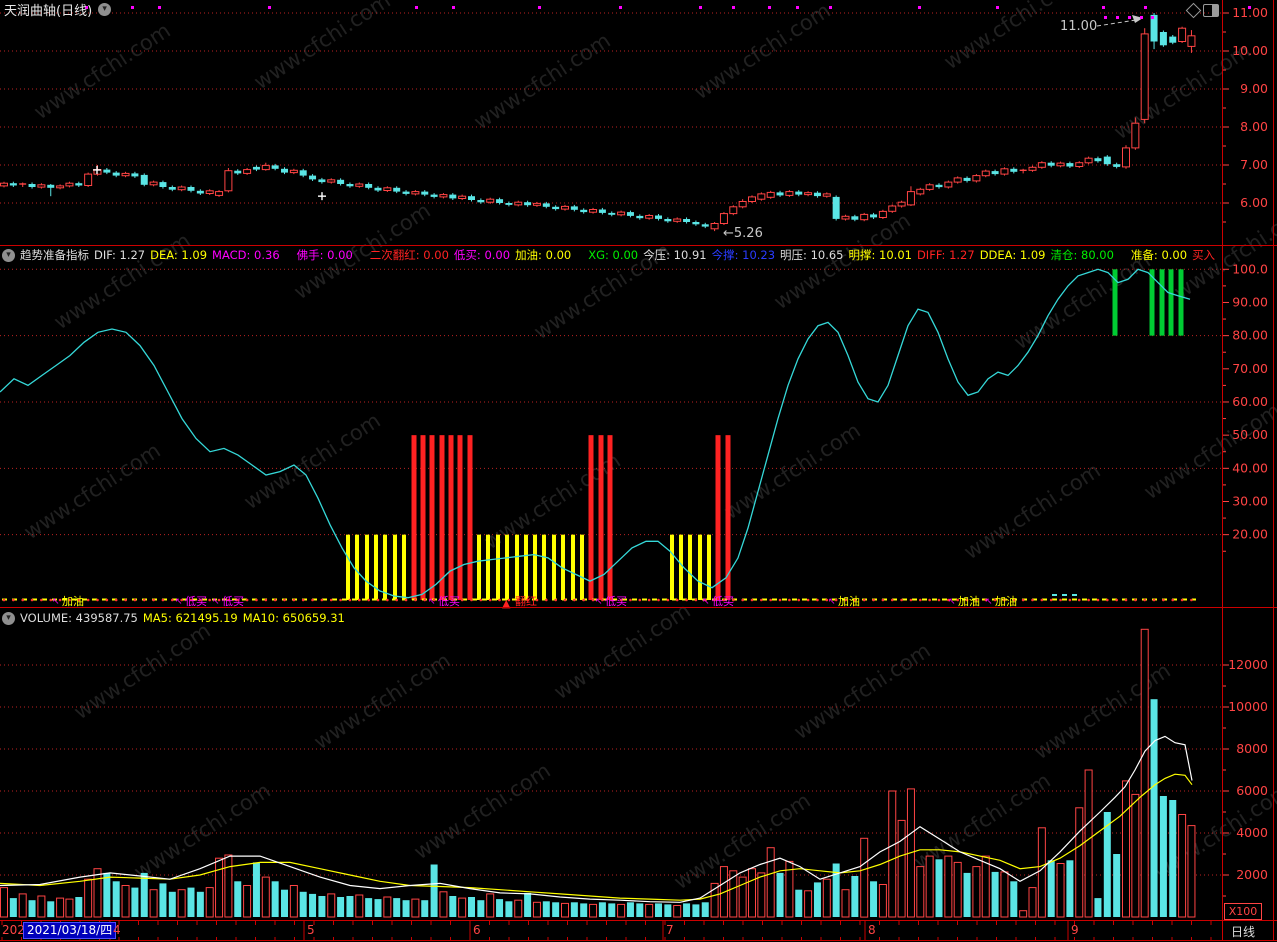  I want to click on indicator-header-item: XG: 0.00, so click(613, 255).